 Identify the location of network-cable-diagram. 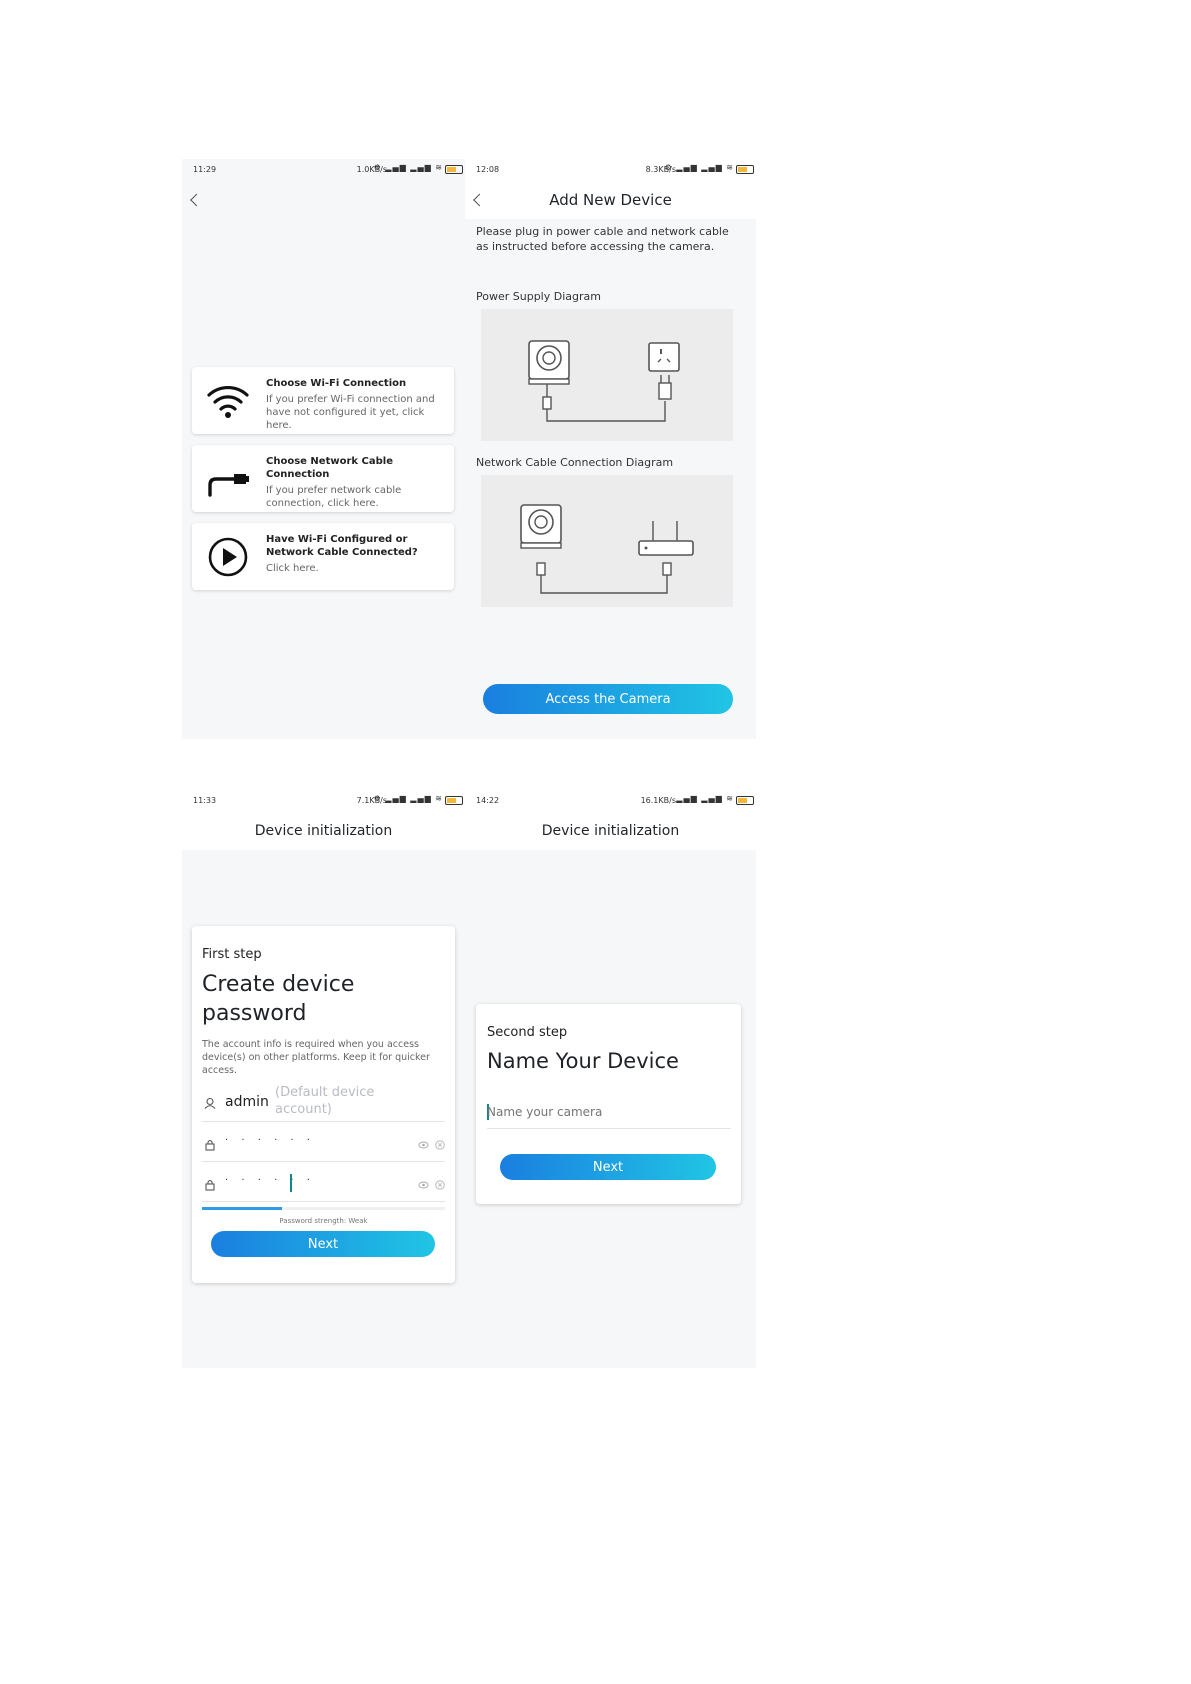
(607, 541).